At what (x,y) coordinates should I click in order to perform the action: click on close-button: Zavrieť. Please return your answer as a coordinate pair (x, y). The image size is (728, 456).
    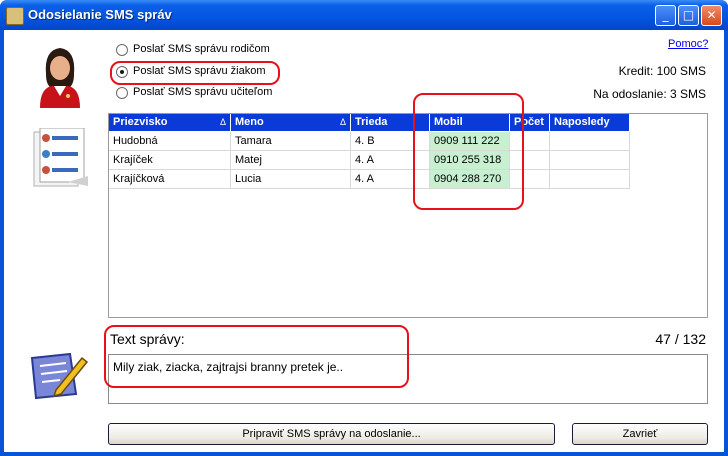
    Looking at the image, I should click on (640, 434).